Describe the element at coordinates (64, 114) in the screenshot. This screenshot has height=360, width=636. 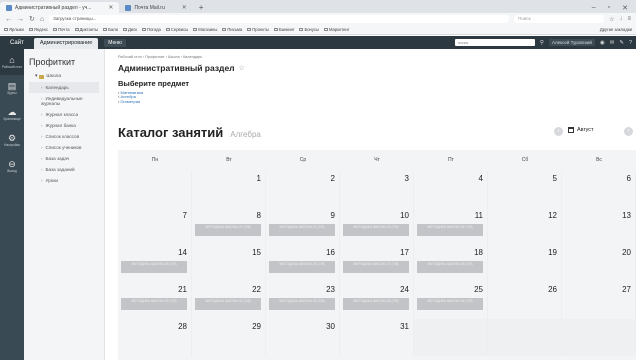
I see `drawer-item: Журнал класса` at that location.